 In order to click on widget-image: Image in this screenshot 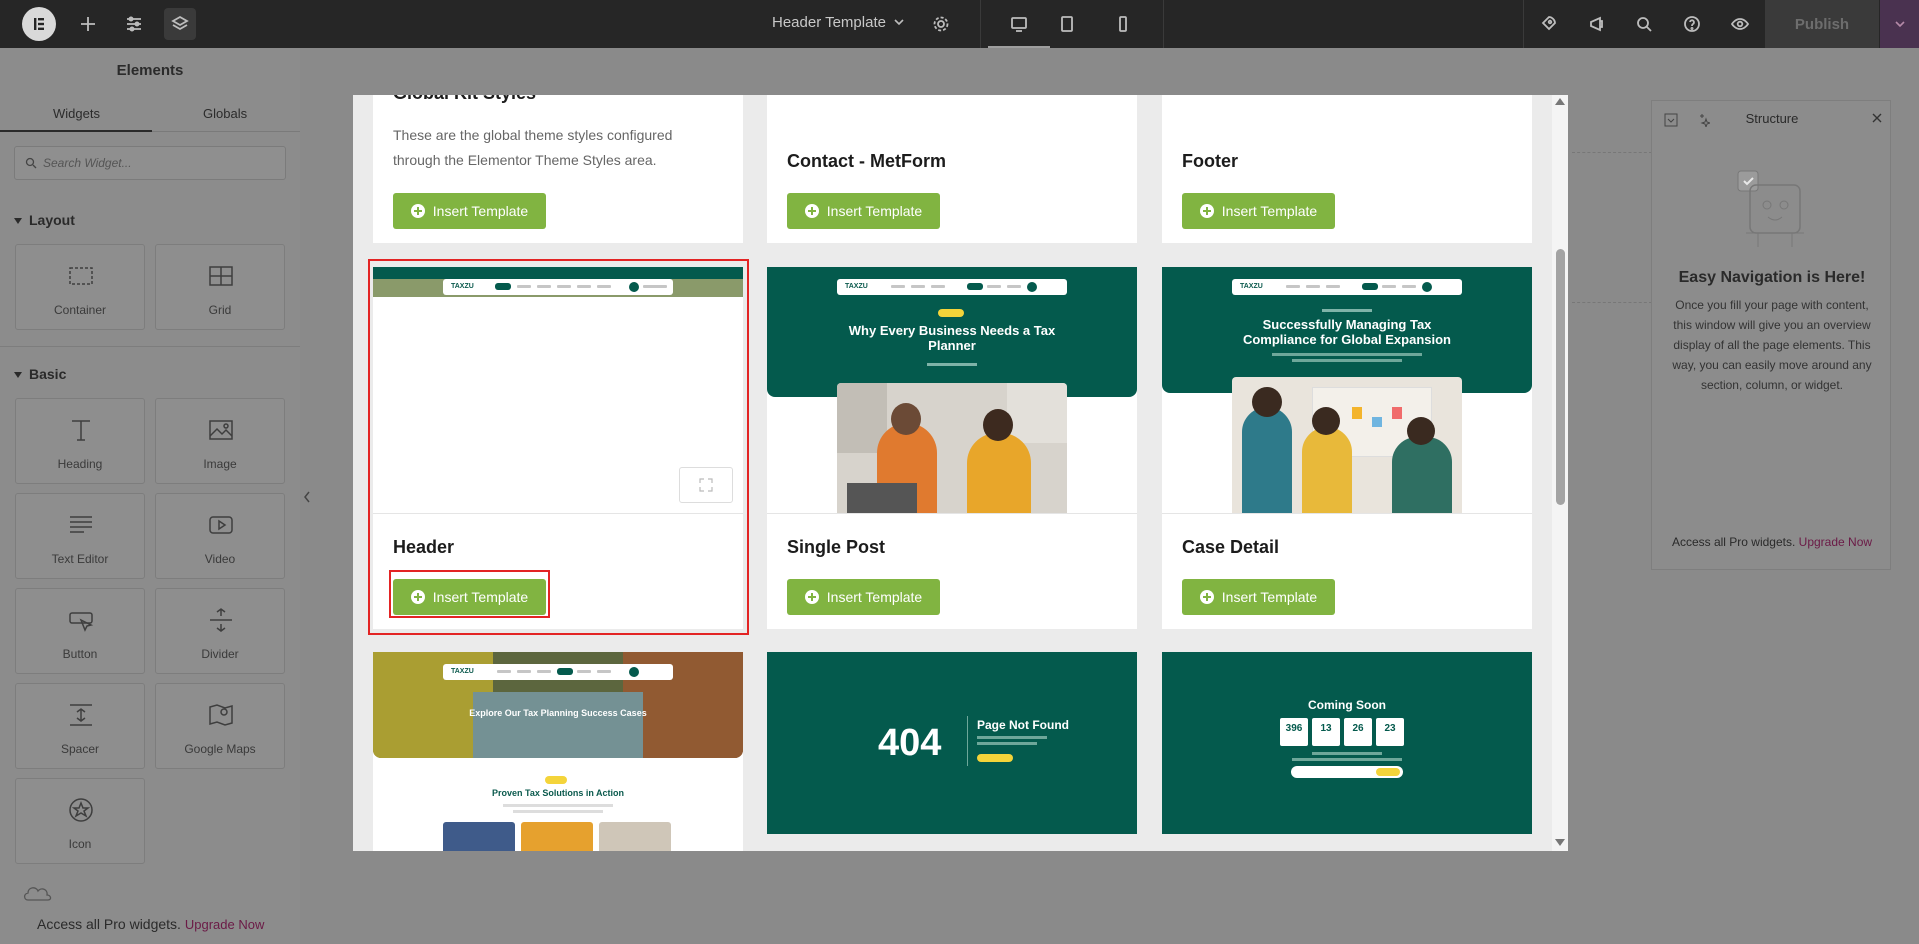, I will do `click(220, 441)`.